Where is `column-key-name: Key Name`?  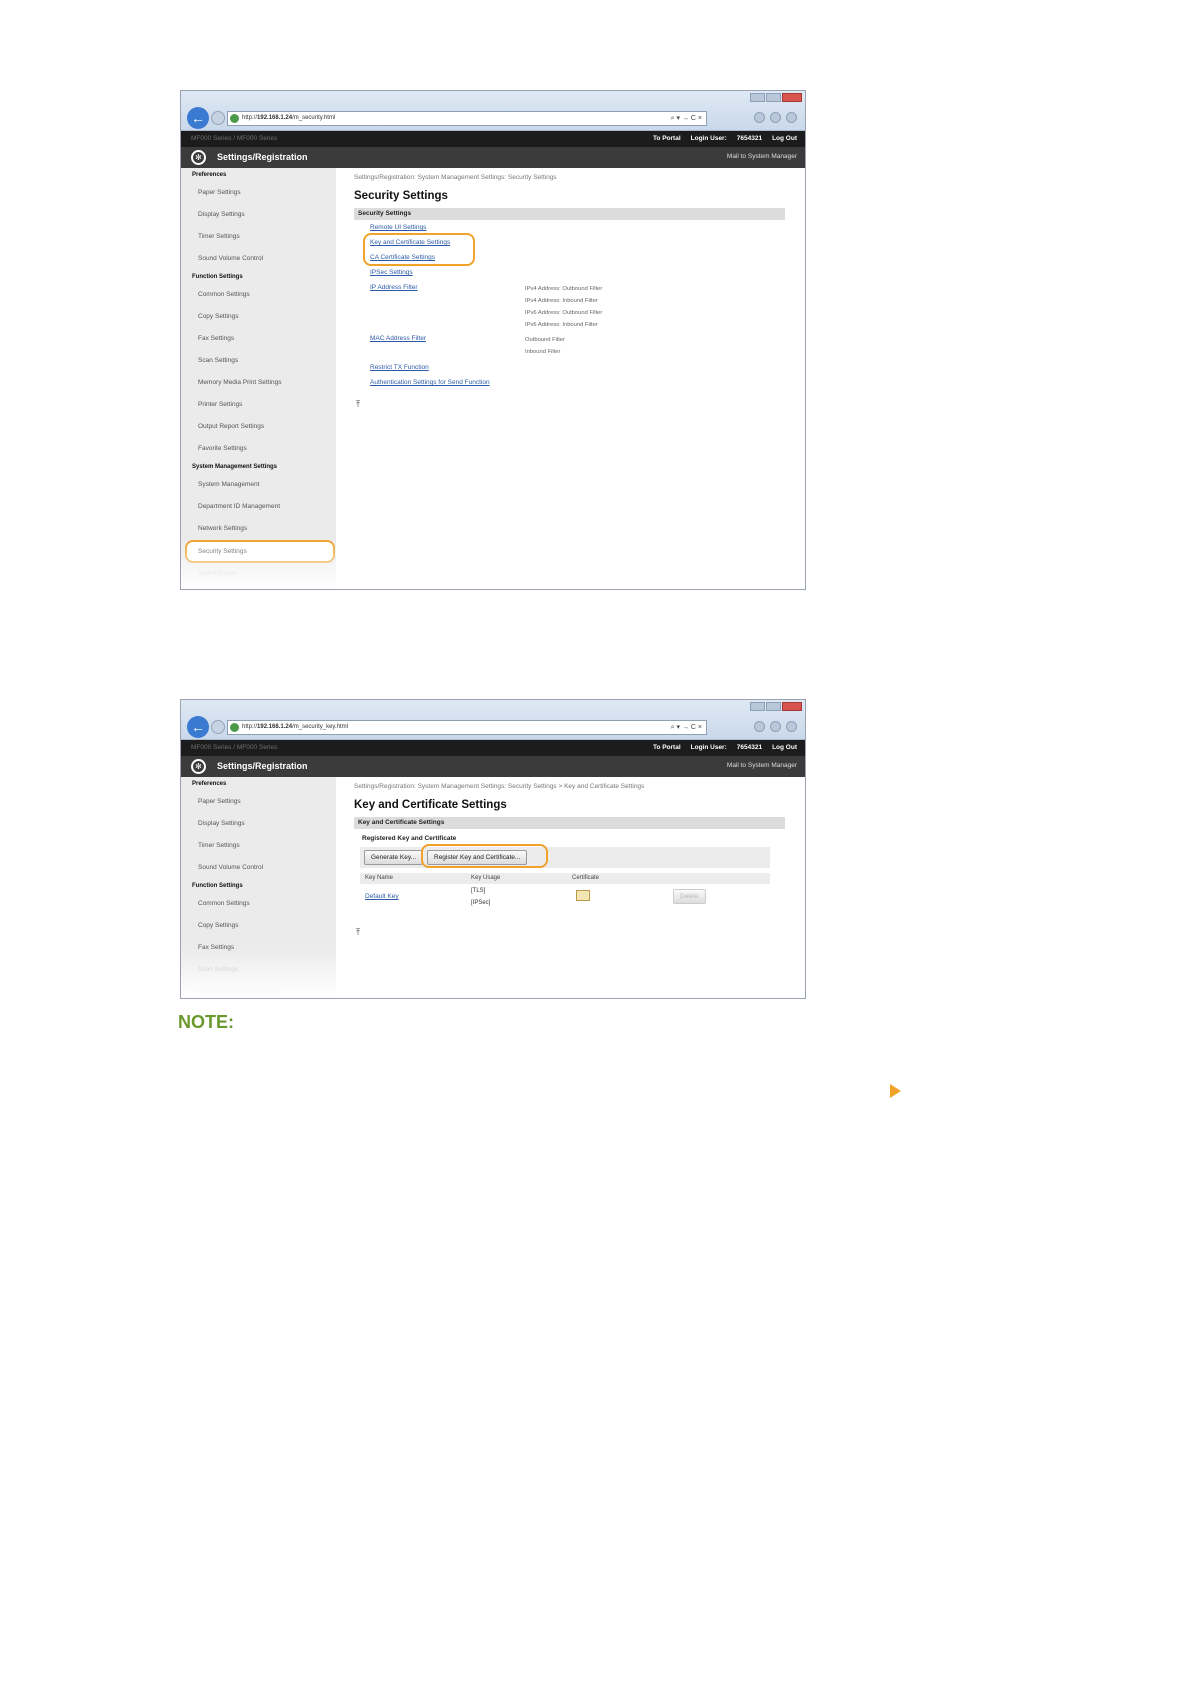
column-key-name: Key Name is located at coordinates (379, 878).